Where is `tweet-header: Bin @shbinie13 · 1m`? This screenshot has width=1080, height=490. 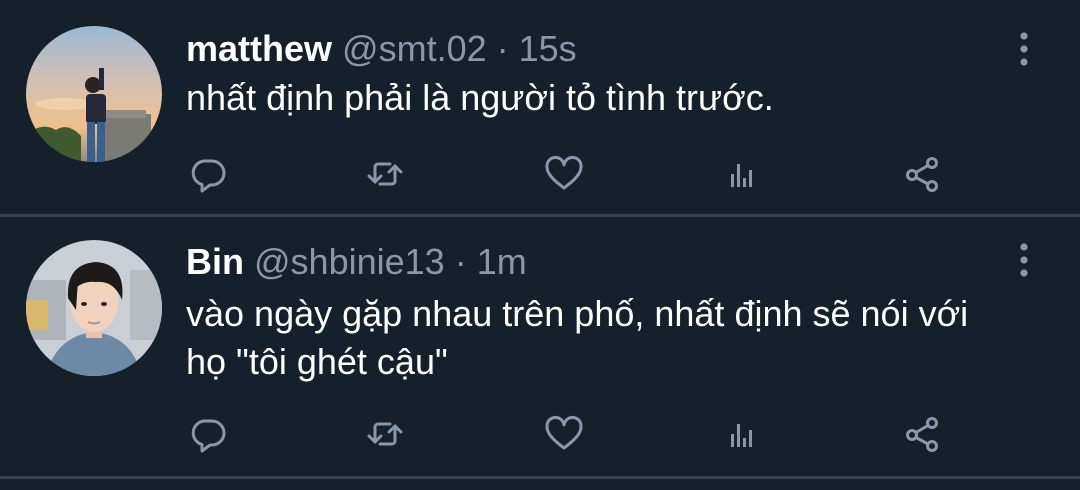
tweet-header: Bin @shbinie13 · 1m is located at coordinates (356, 262).